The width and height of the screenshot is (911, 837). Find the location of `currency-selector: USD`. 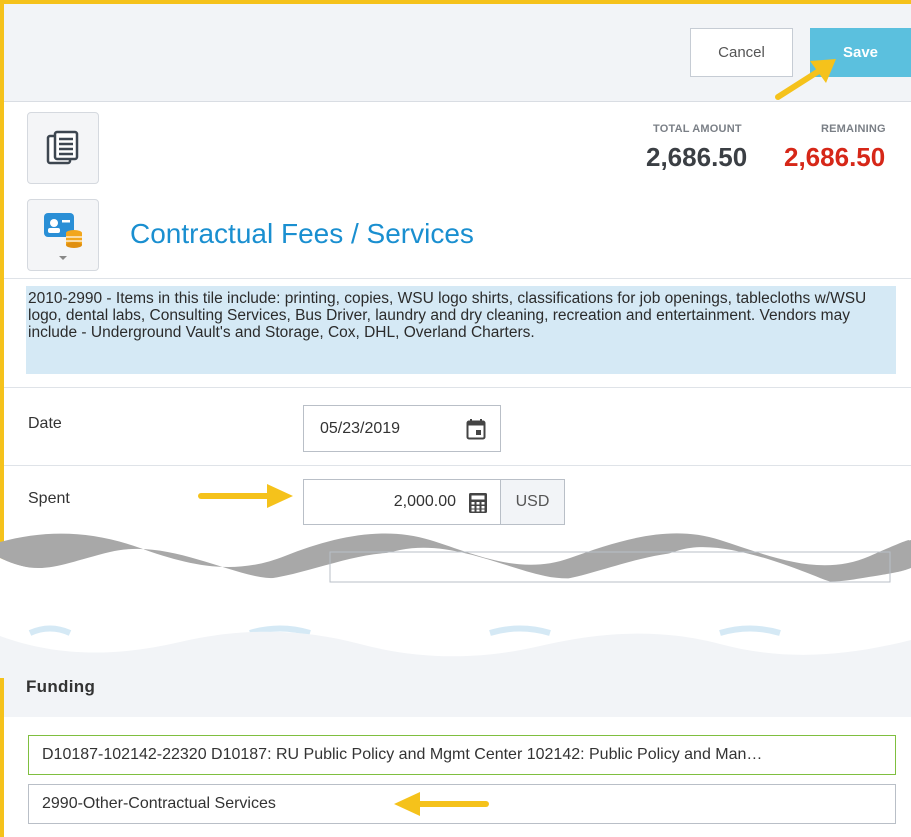

currency-selector: USD is located at coordinates (532, 502).